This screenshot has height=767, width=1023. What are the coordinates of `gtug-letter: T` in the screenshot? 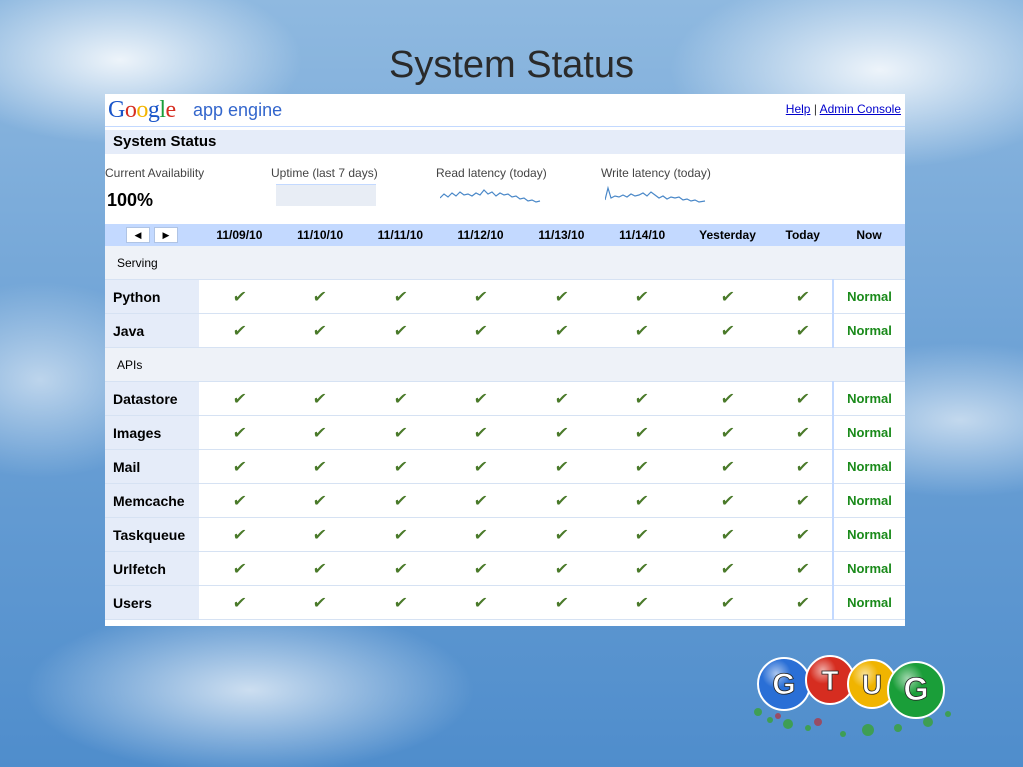 It's located at (830, 680).